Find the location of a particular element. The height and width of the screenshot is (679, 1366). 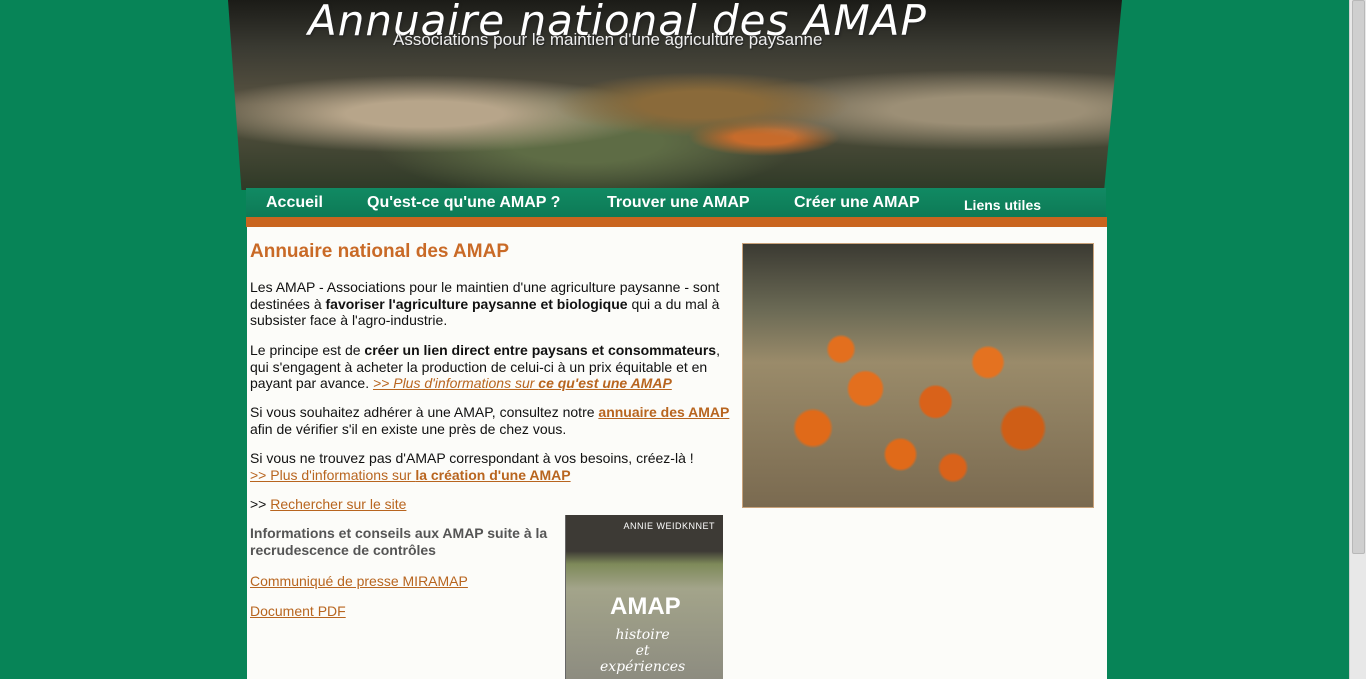

nav-creer-une-amap: Créer une AMAP is located at coordinates (857, 203).